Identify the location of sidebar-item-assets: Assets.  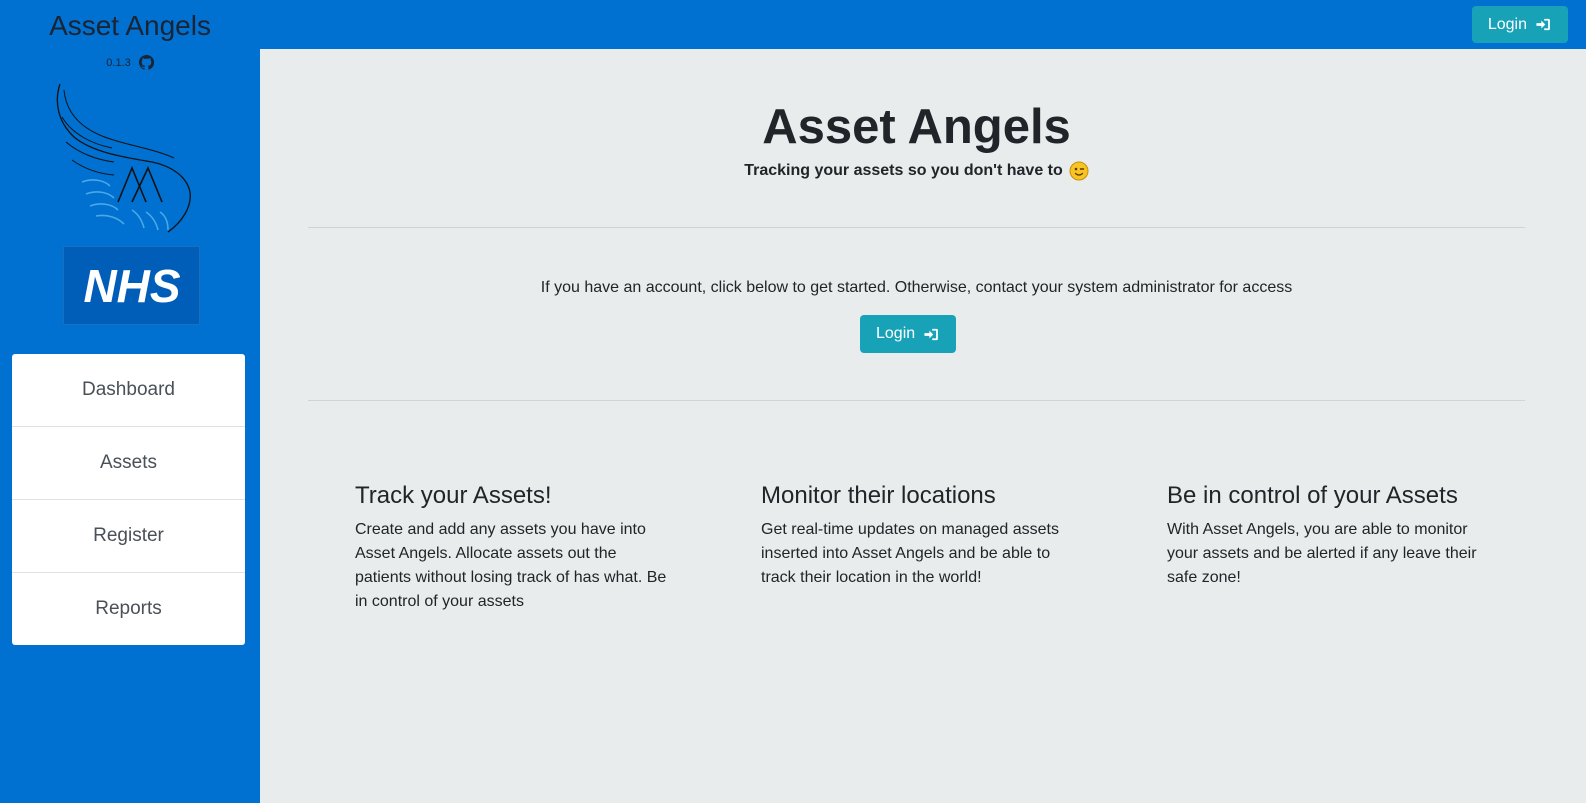
(128, 463).